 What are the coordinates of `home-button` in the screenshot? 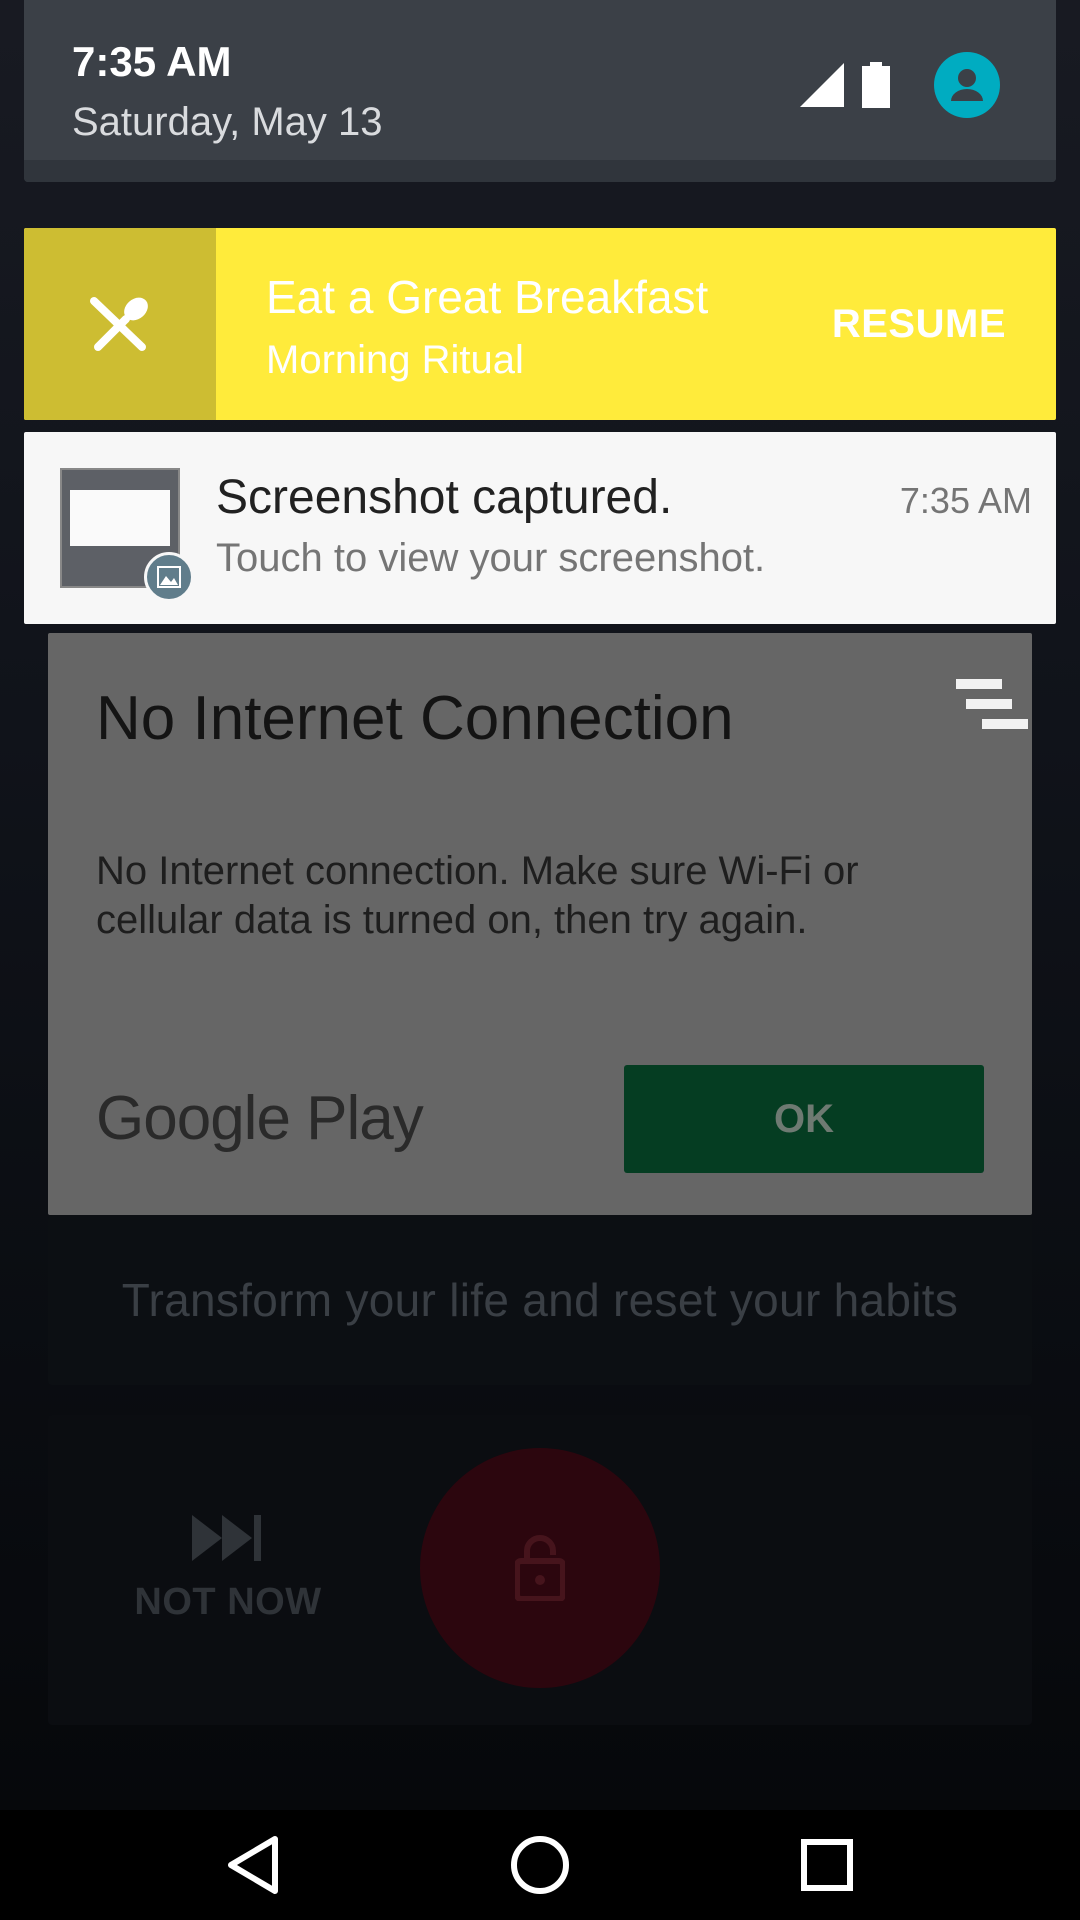 It's located at (540, 1865).